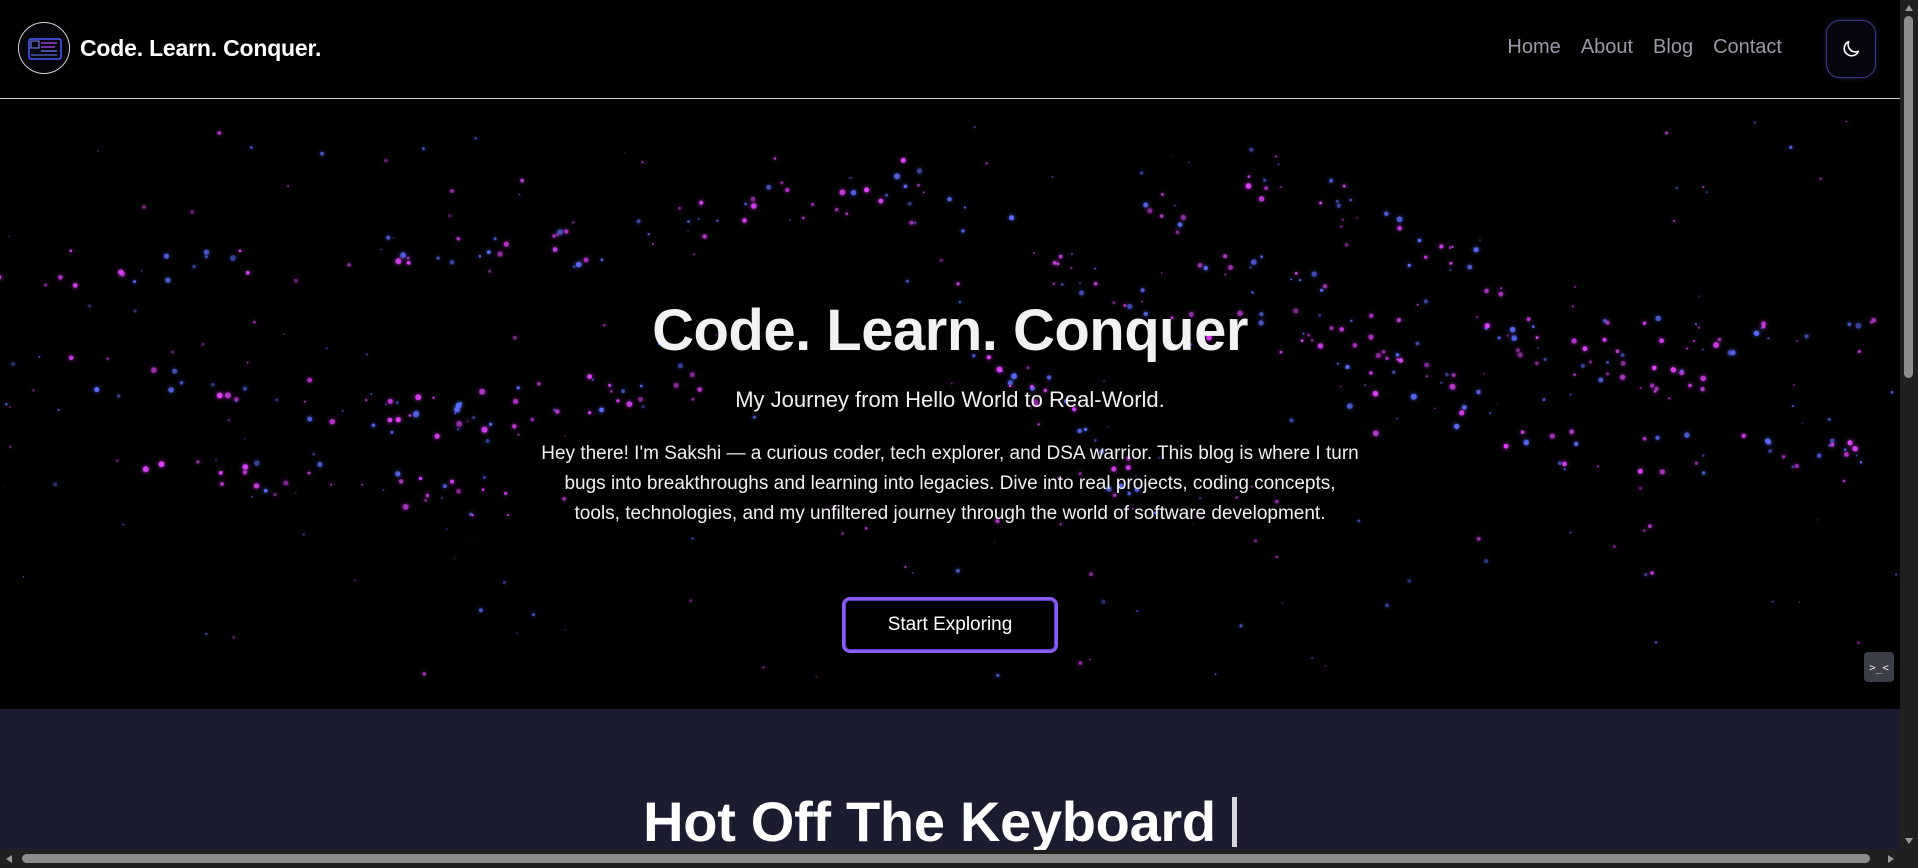 The image size is (1918, 868). Describe the element at coordinates (1891, 859) in the screenshot. I see `scroll-right-arrow-icon` at that location.